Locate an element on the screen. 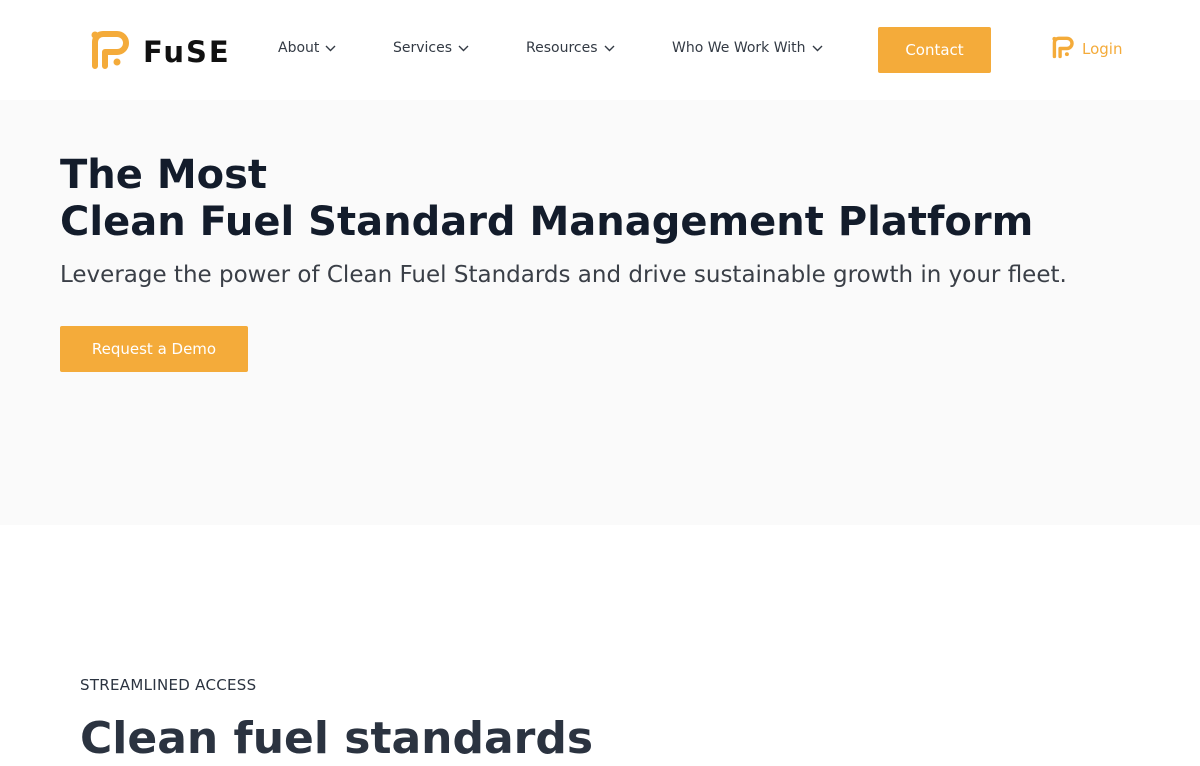 The width and height of the screenshot is (1200, 766). login-label: Login is located at coordinates (1102, 48).